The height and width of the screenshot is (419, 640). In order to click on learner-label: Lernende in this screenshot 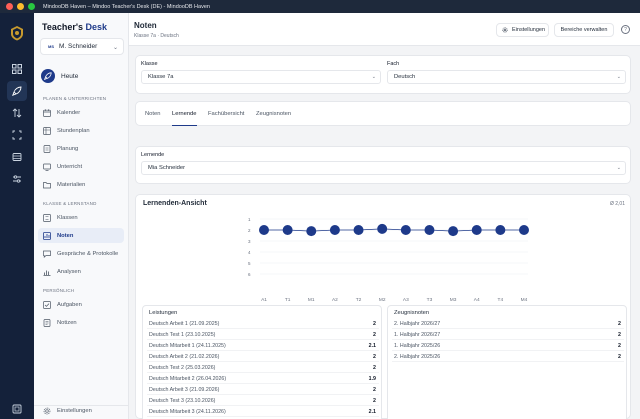, I will do `click(153, 155)`.